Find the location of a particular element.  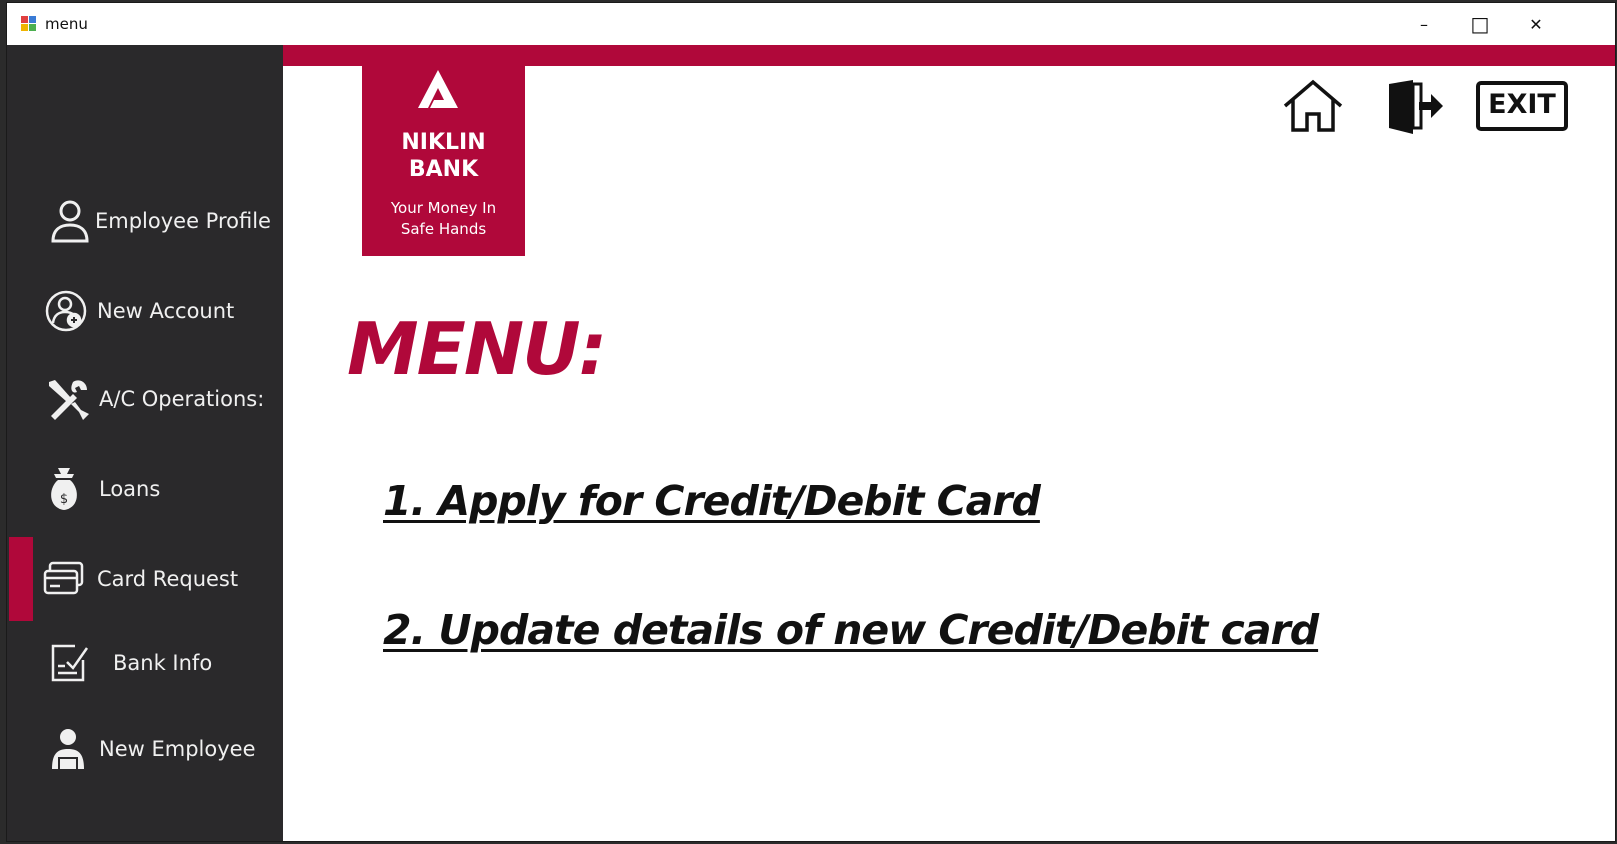

maximize-button: □ is located at coordinates (1480, 24).